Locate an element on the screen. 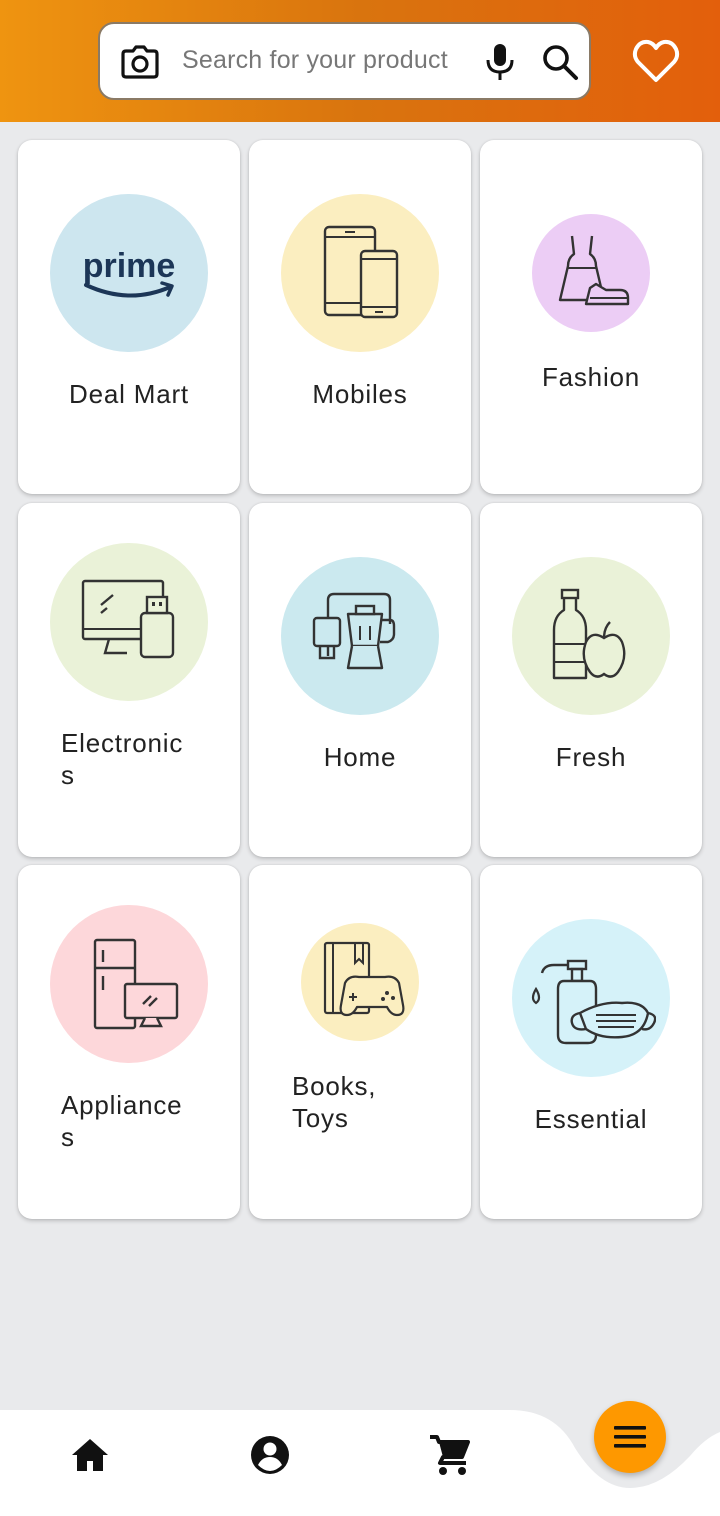  menu-icon is located at coordinates (630, 1437).